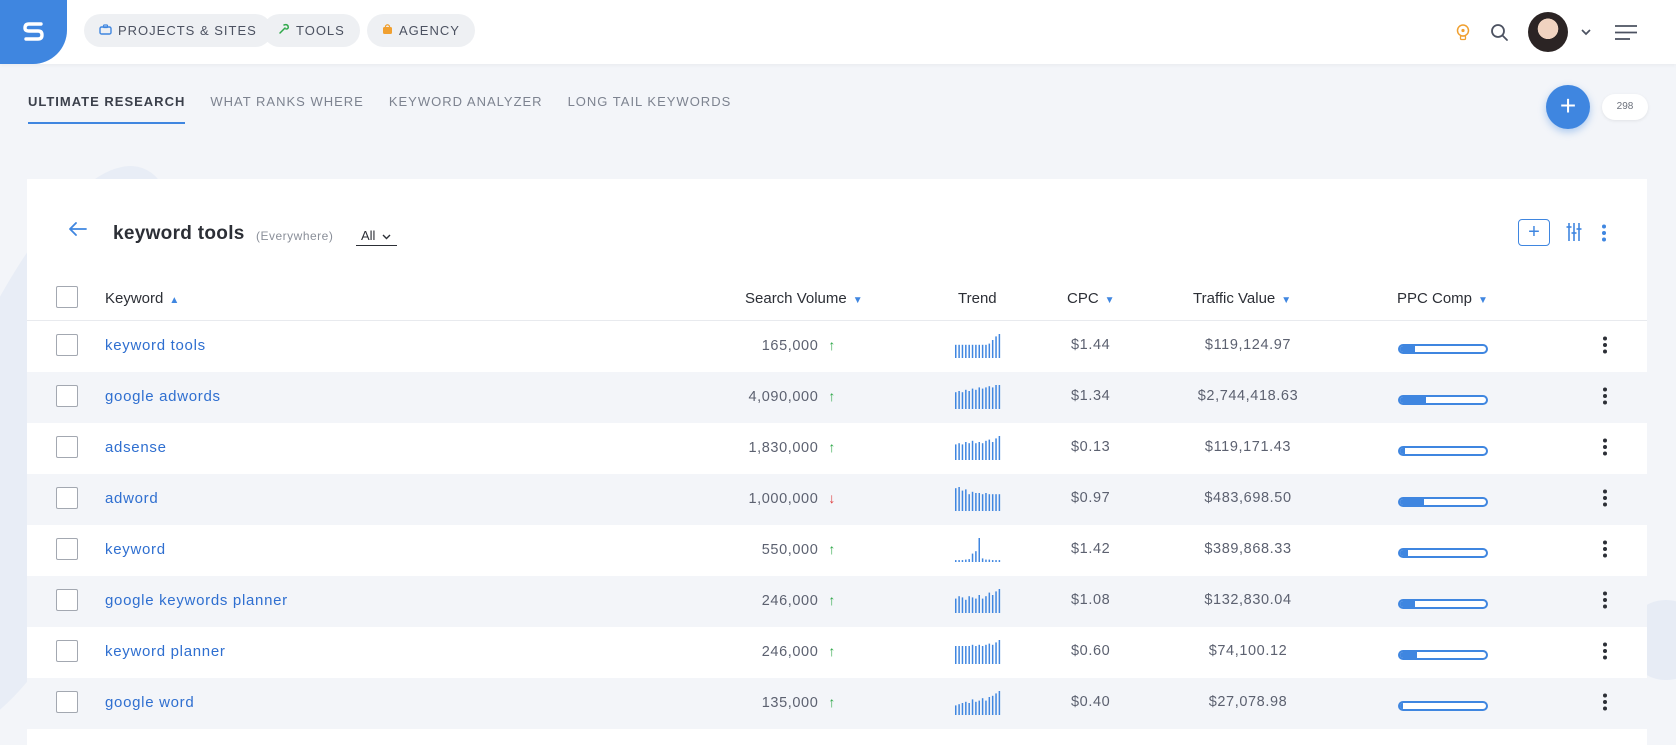  I want to click on tab-long-tail-keywords: LONG TAIL KEYWORDS, so click(650, 109).